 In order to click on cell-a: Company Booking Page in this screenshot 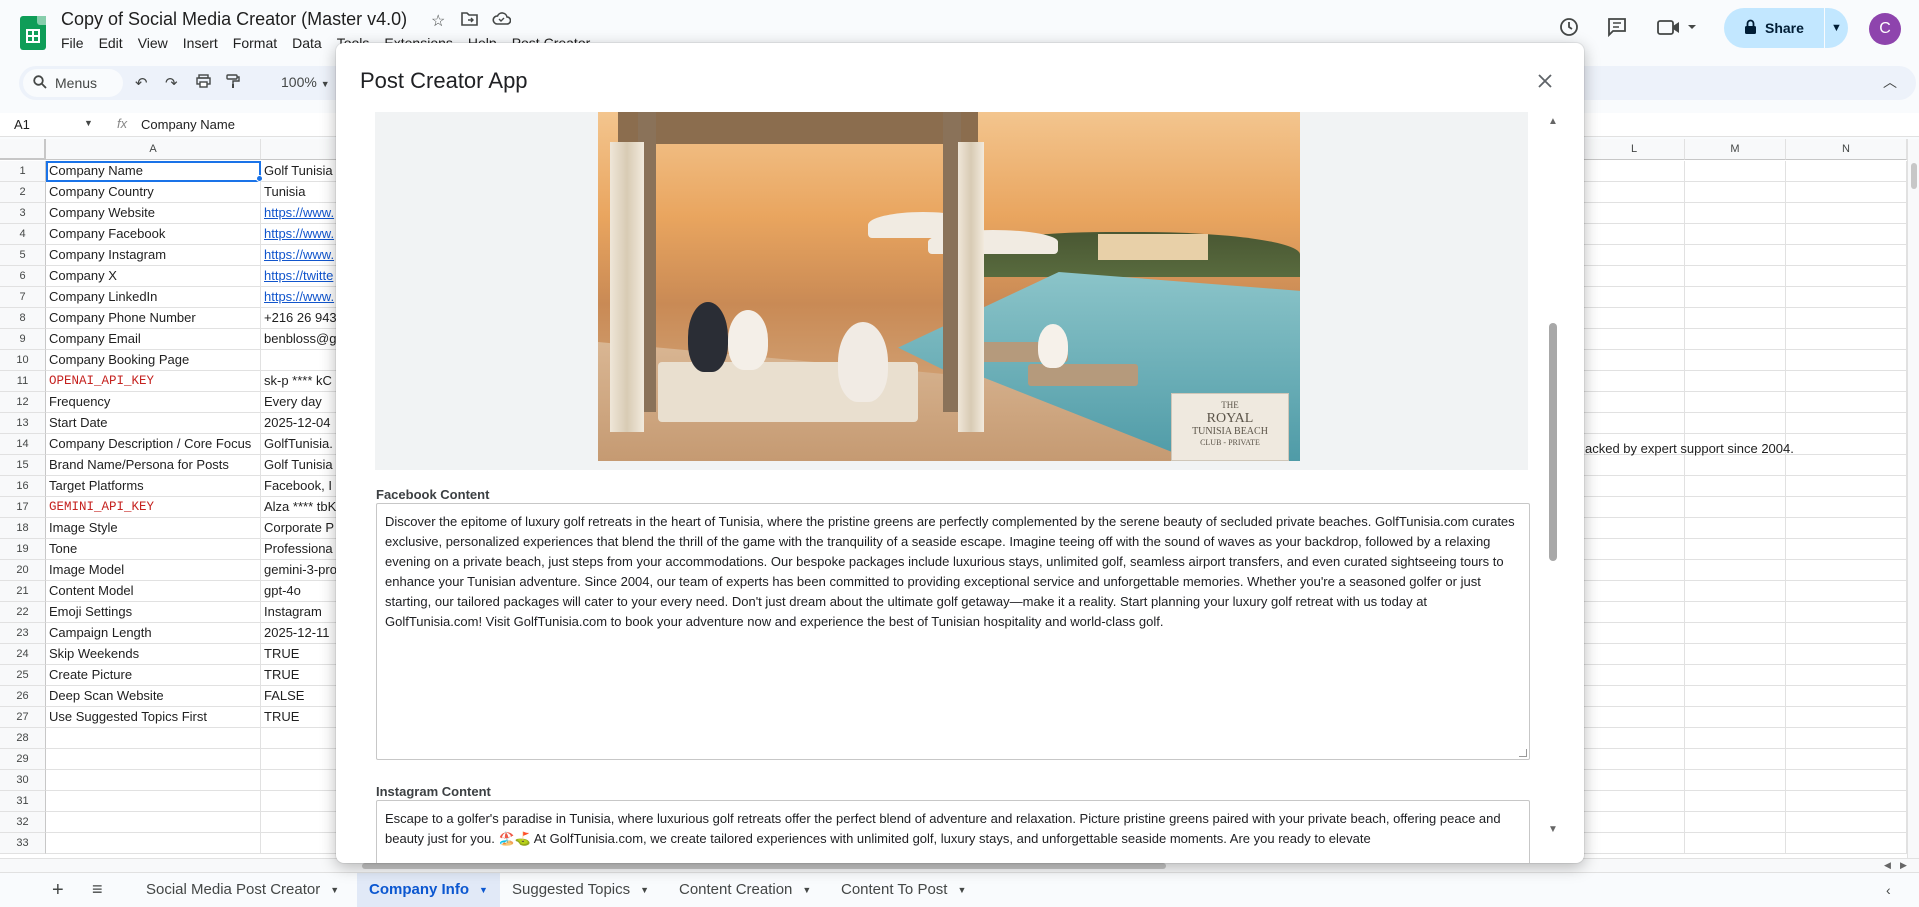, I will do `click(153, 360)`.